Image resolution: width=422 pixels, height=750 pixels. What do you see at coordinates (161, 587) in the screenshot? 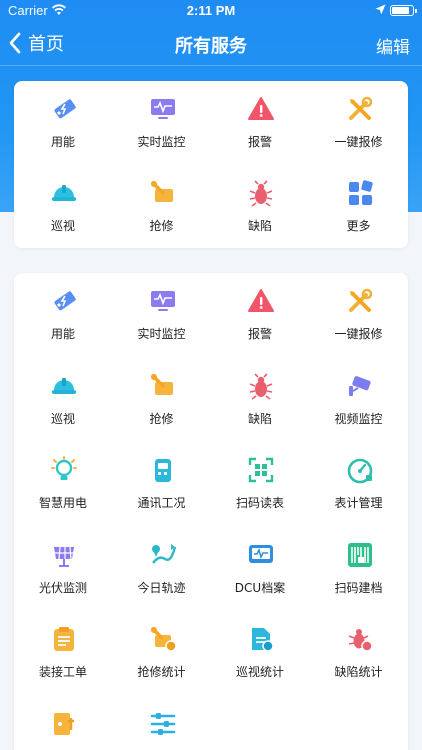
I see `service-label: 今日轨迹` at bounding box center [161, 587].